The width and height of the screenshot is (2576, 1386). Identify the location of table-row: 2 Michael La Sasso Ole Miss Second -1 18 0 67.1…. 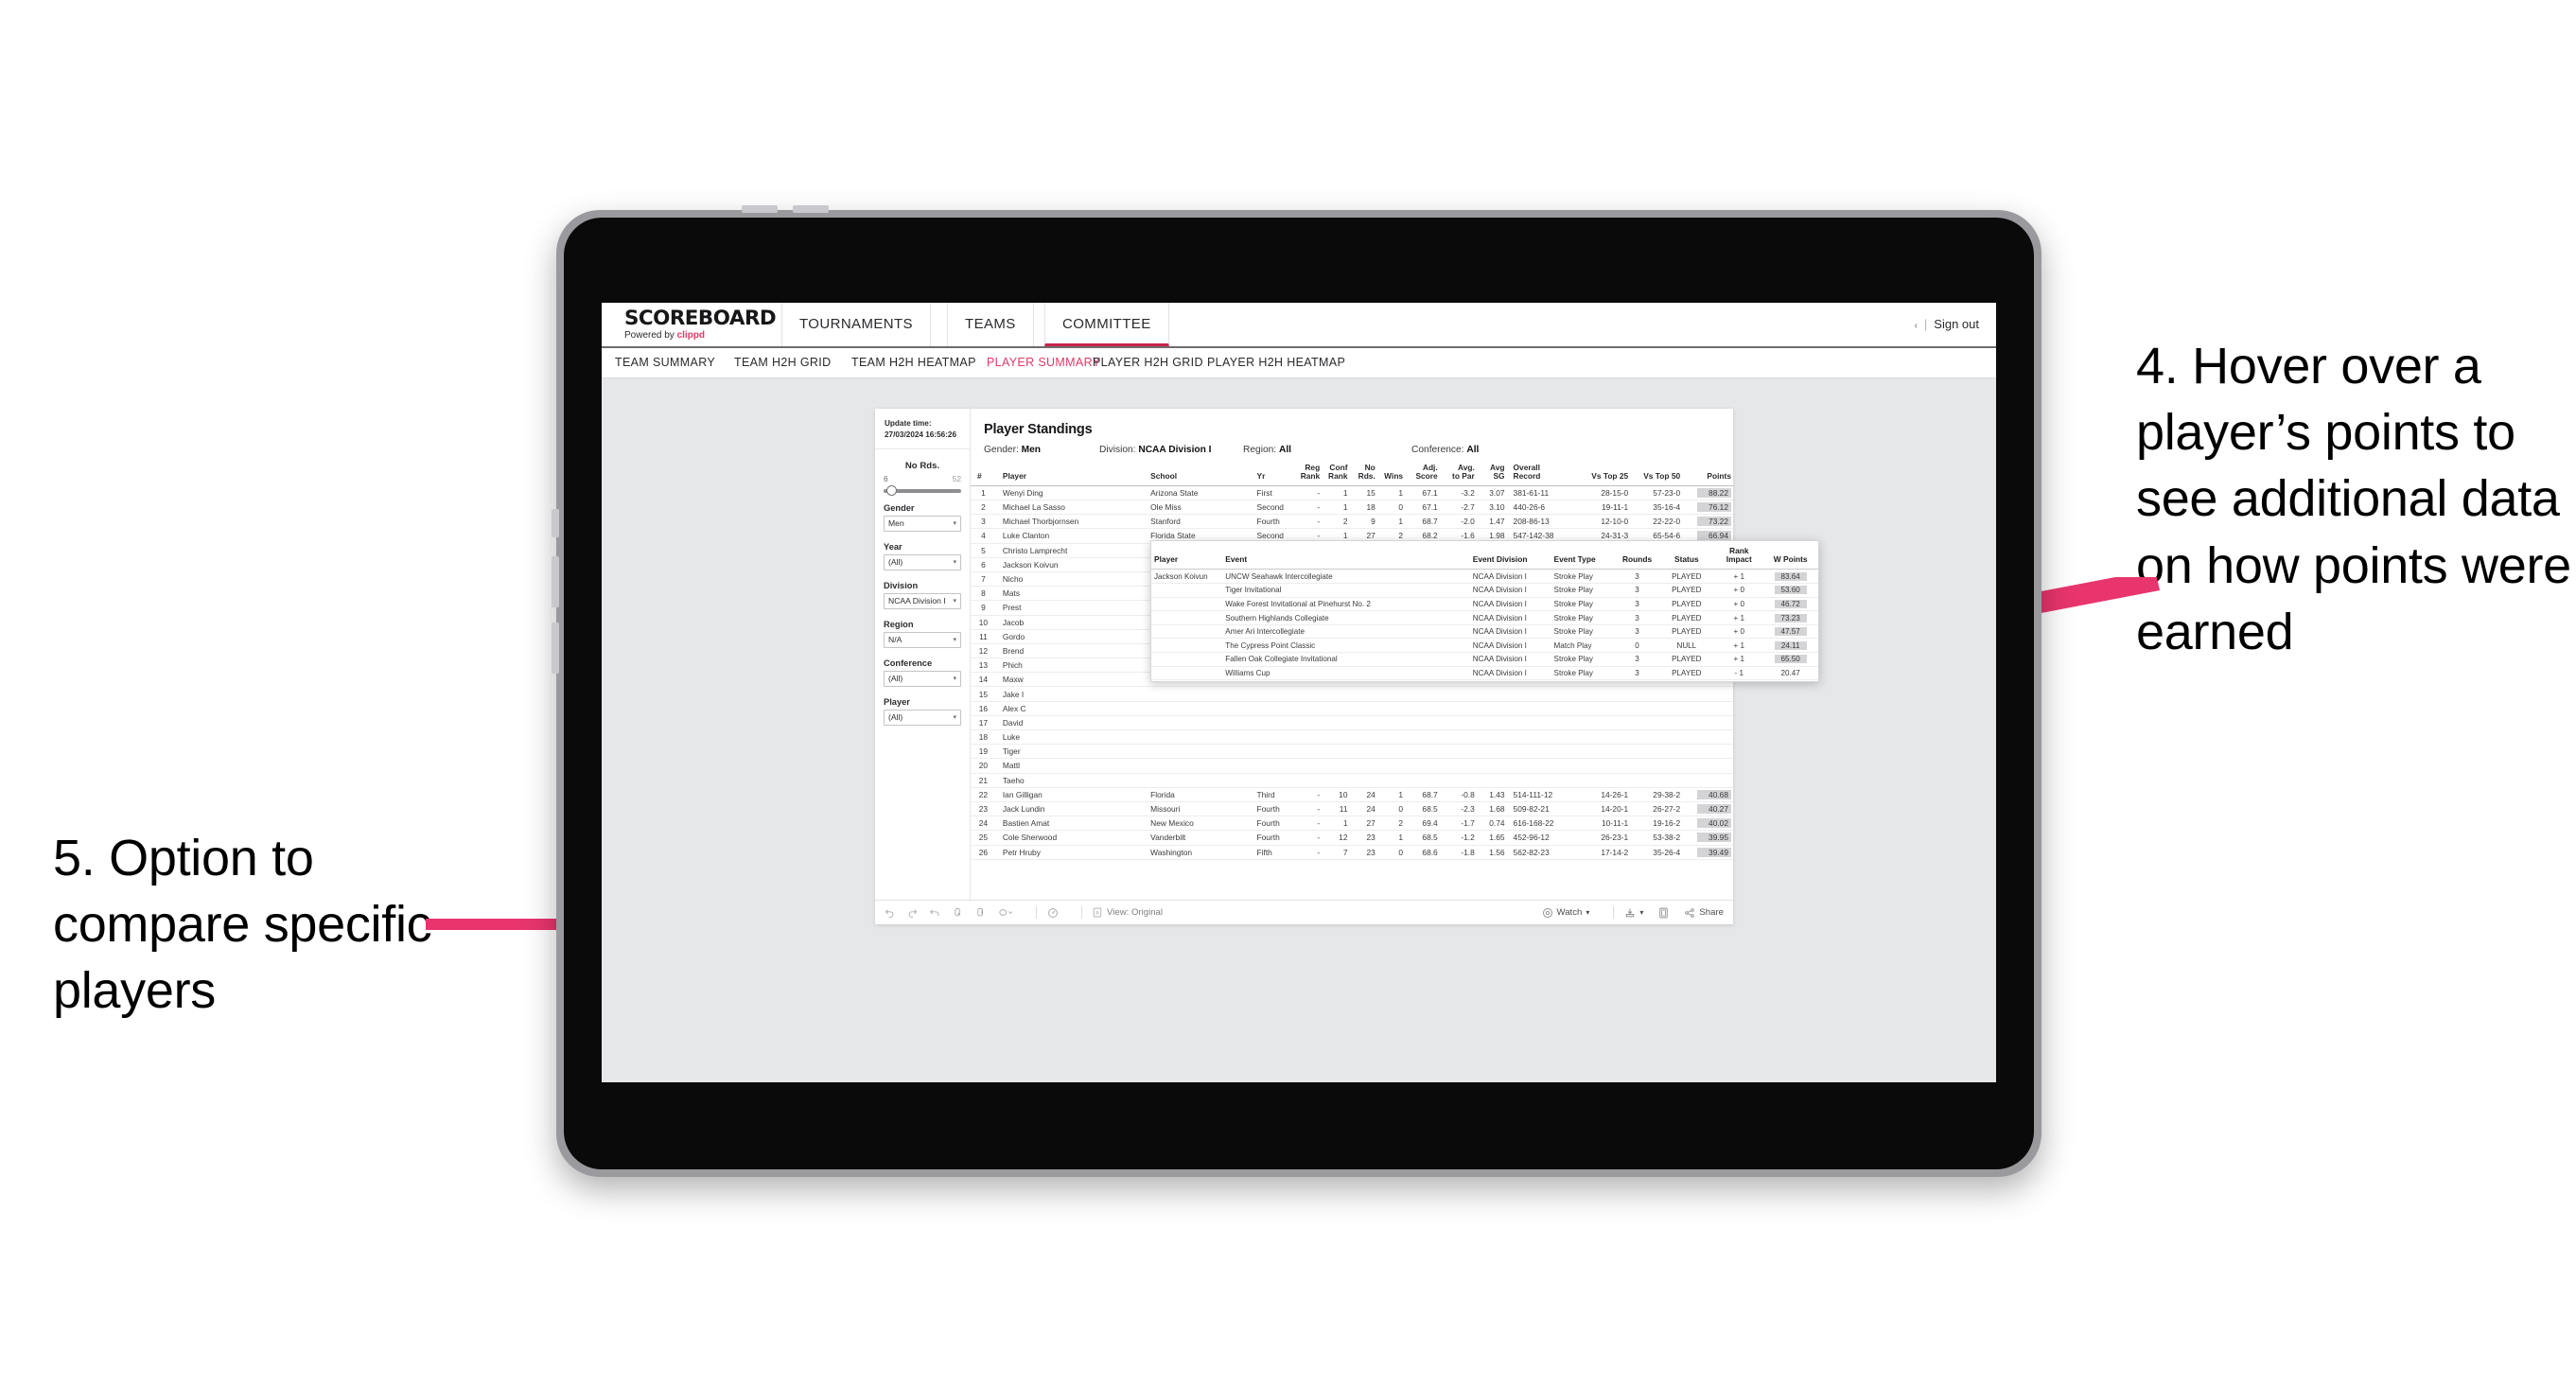
(1352, 508).